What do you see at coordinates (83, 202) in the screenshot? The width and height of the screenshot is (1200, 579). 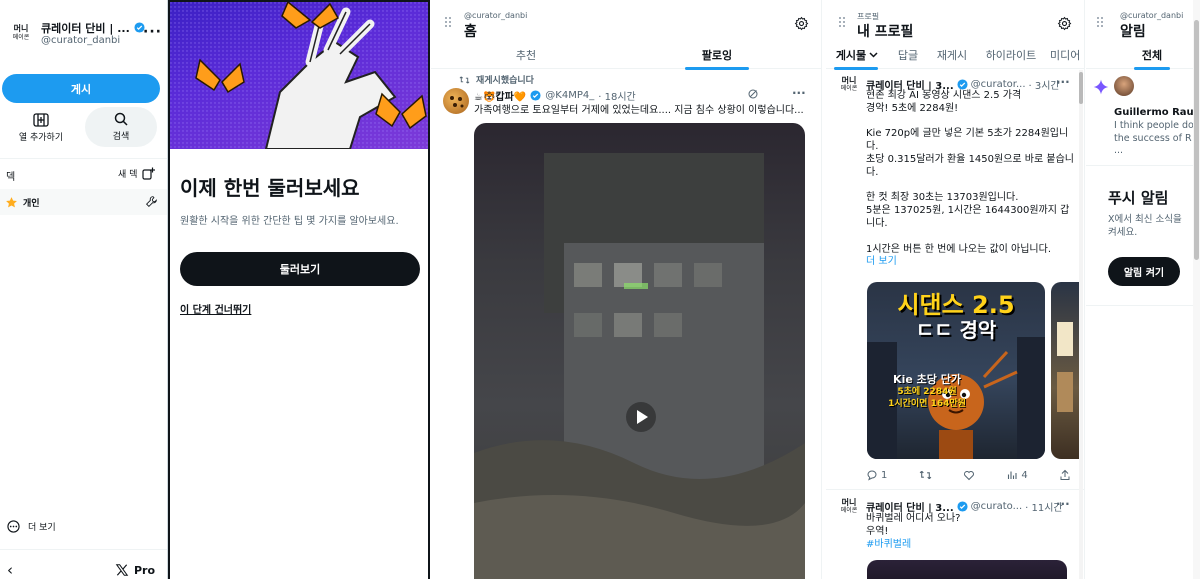 I see `deck-item-personal: 개인` at bounding box center [83, 202].